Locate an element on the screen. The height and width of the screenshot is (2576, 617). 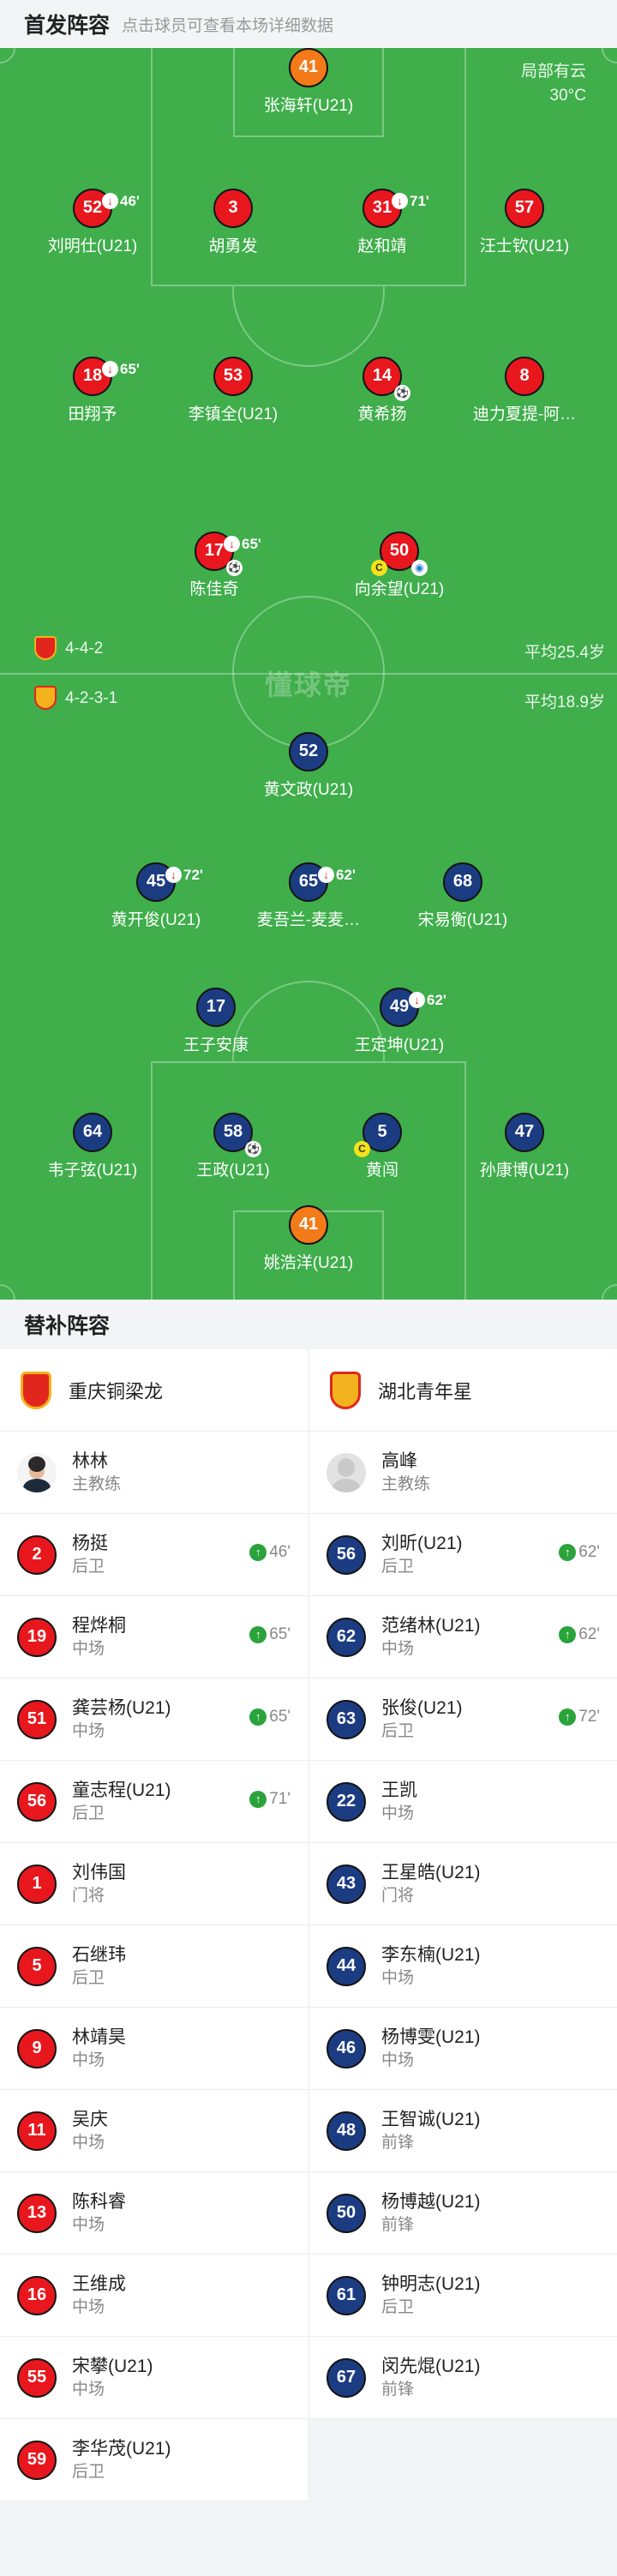
home-team-row: 重庆铜梁龙 is located at coordinates (154, 1390).